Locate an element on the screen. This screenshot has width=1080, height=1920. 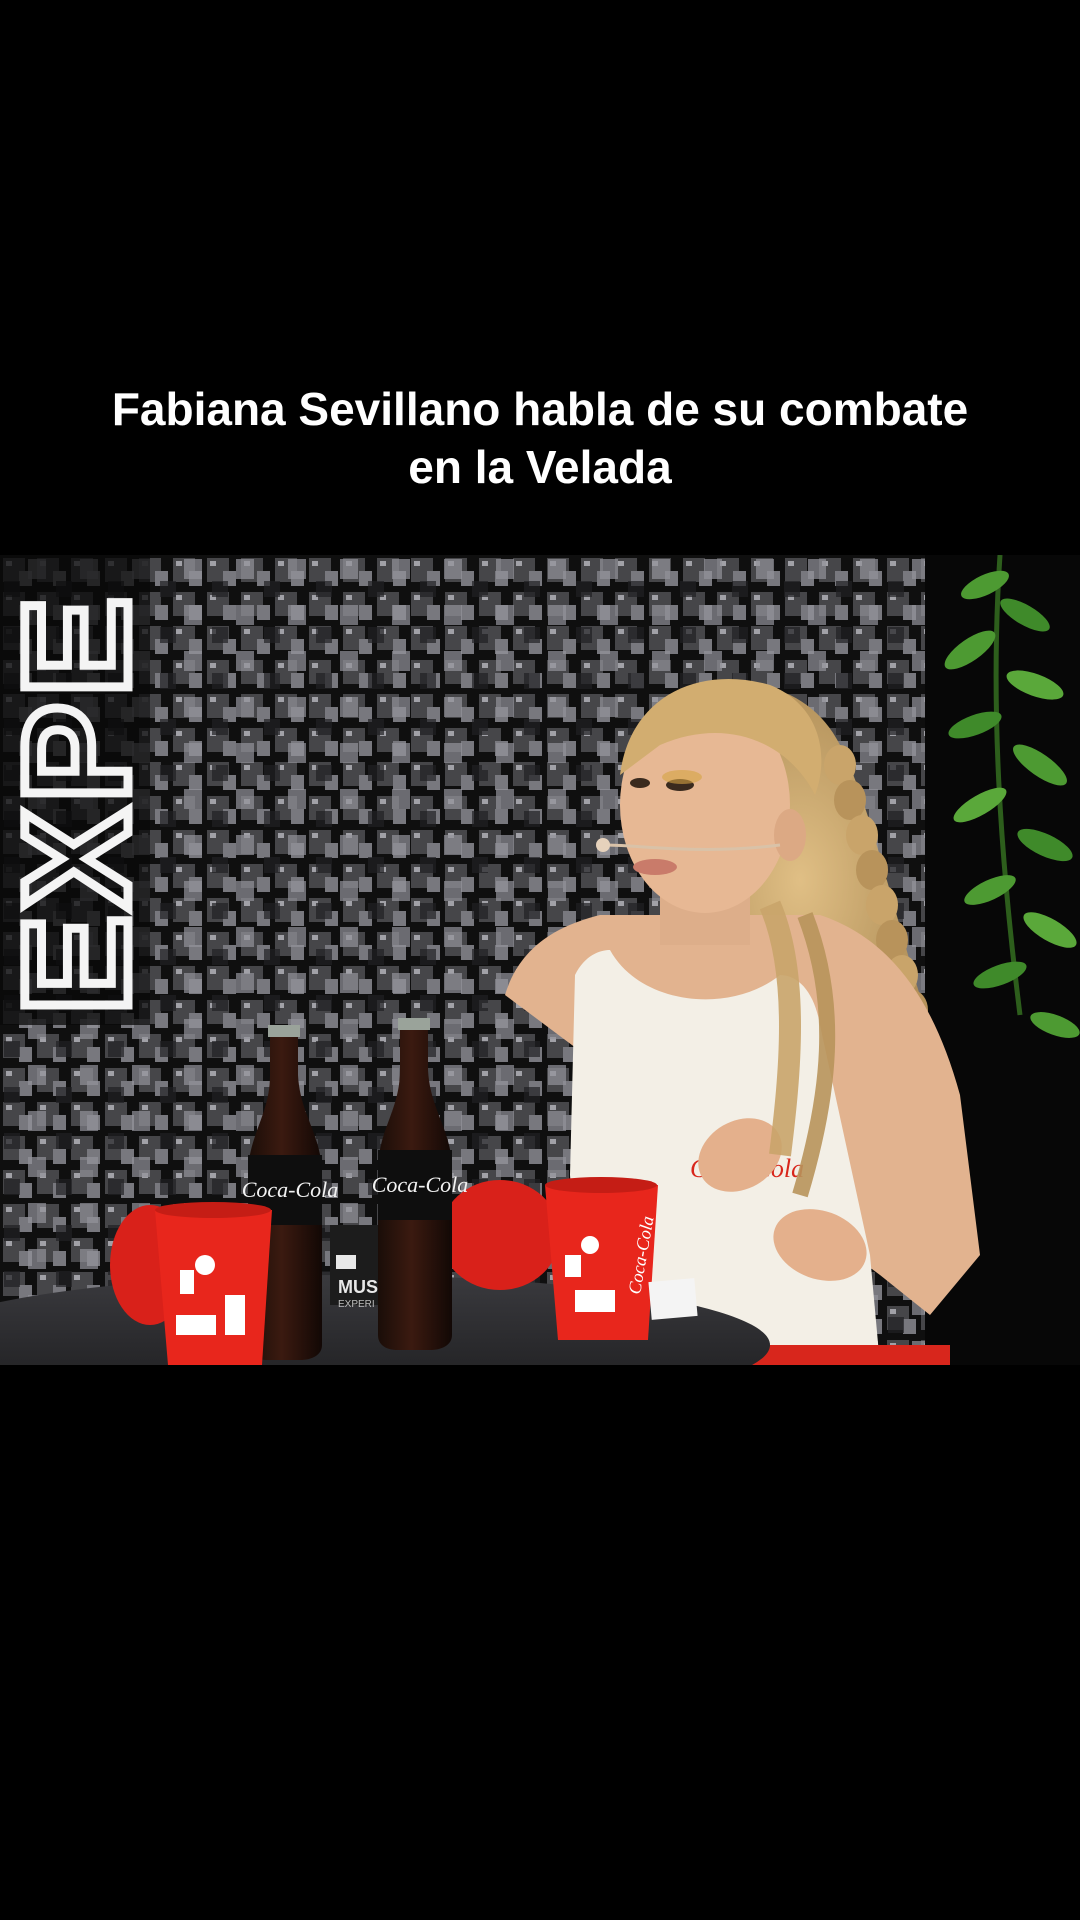
red-cup-right: Coca-Cola is located at coordinates (601, 1258).